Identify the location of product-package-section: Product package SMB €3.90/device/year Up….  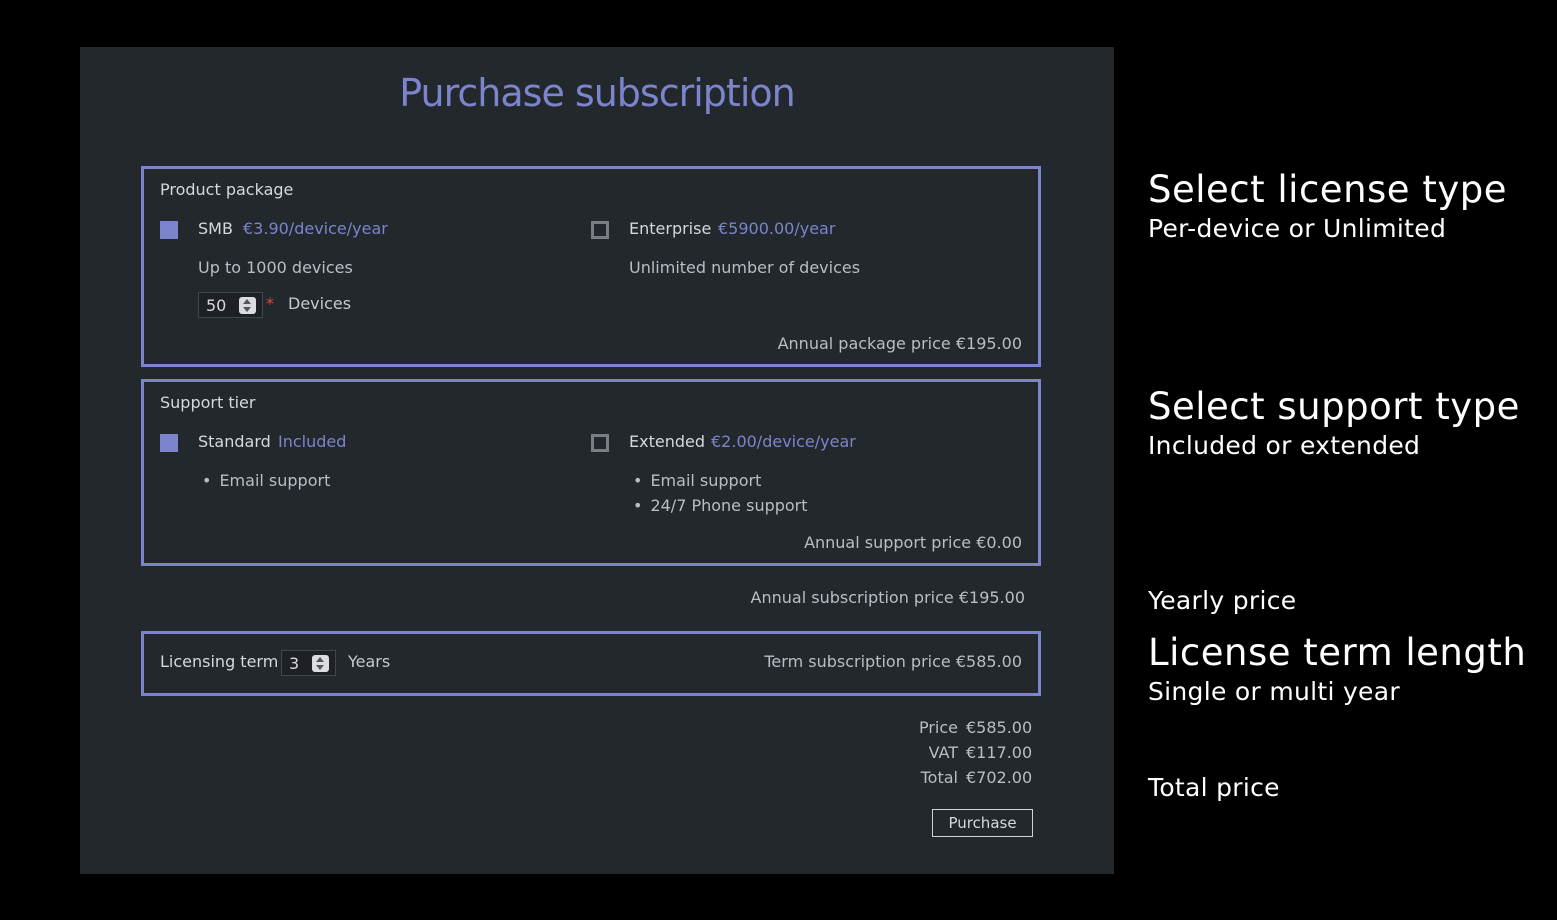
(591, 266).